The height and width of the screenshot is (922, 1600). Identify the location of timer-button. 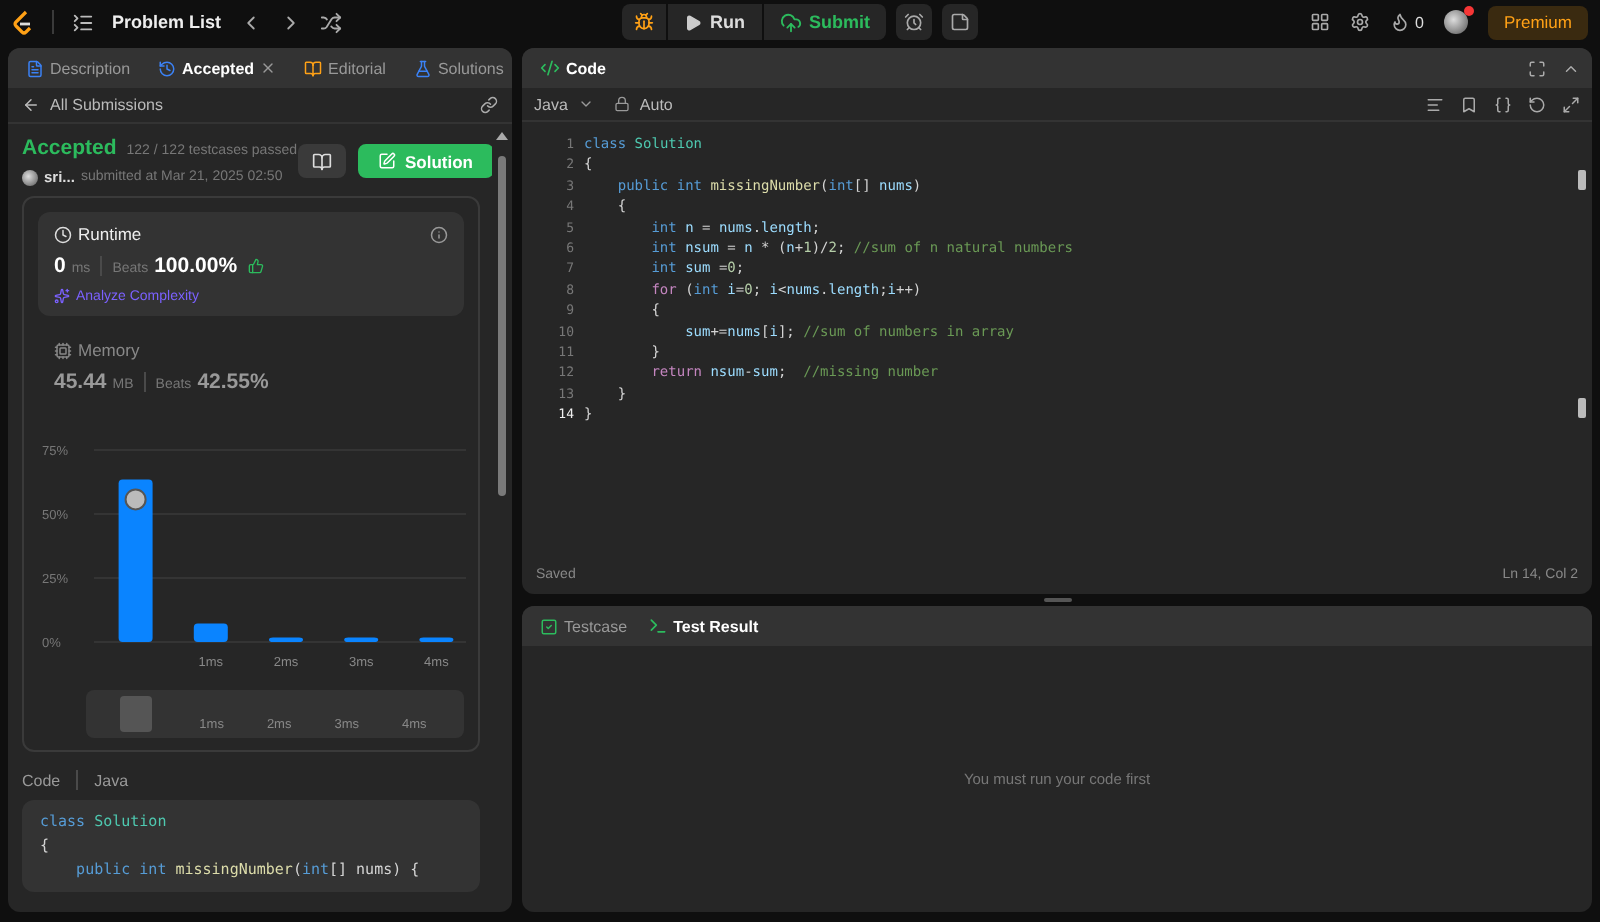
(914, 22).